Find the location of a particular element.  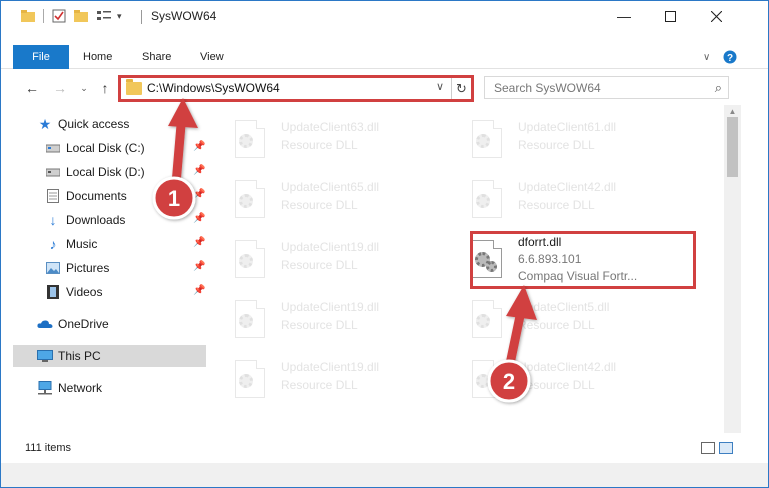

up-arrow-icon: ↑ is located at coordinates (105, 88).